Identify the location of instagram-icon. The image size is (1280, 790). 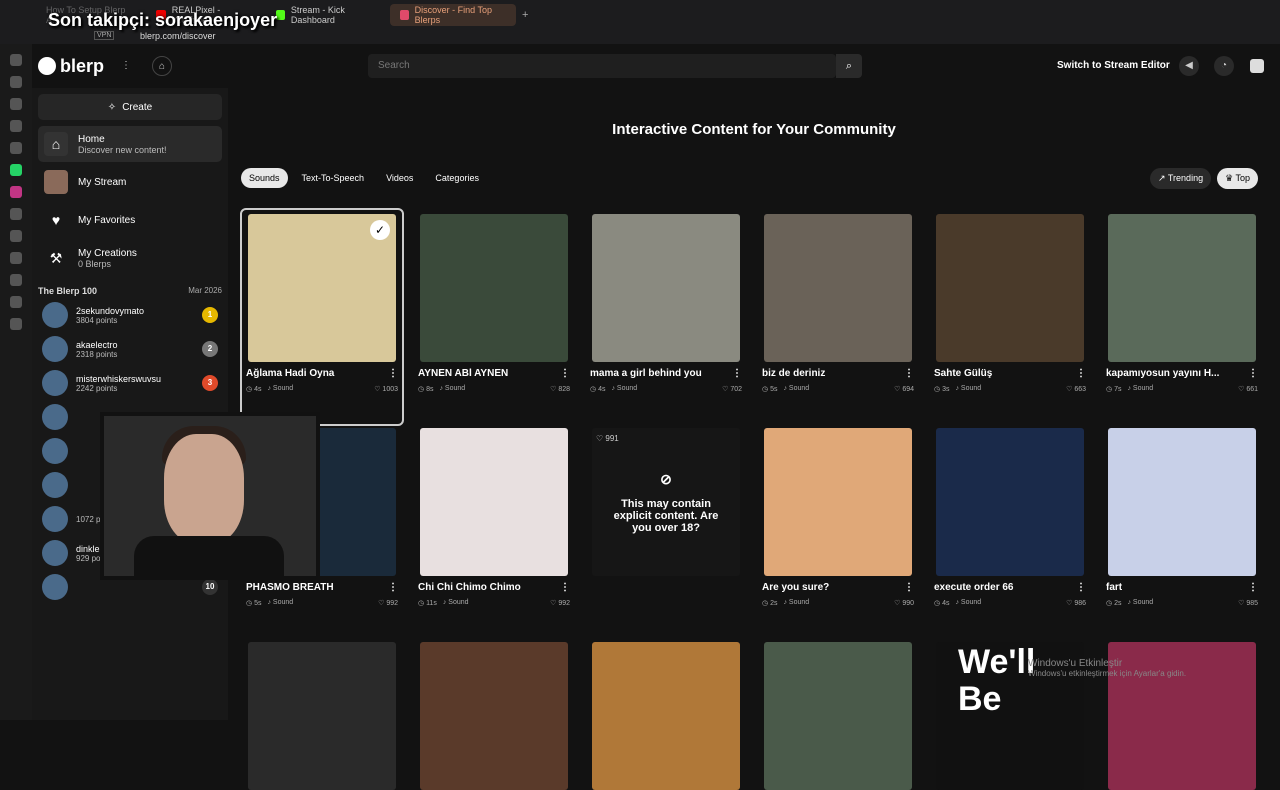
(16, 192).